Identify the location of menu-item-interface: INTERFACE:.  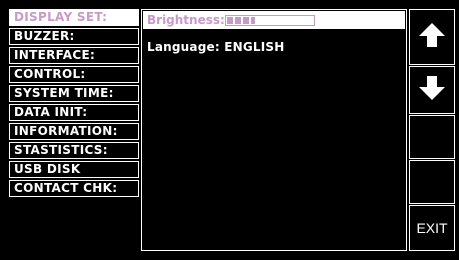
(74, 55).